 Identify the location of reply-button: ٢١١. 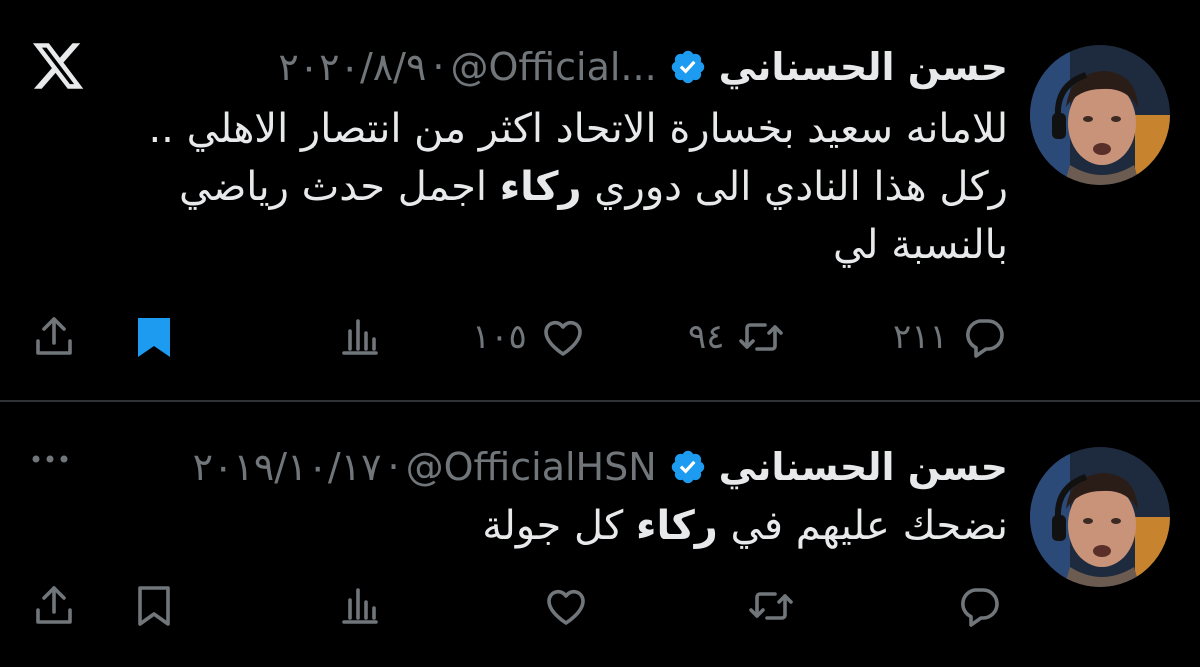
(951, 337).